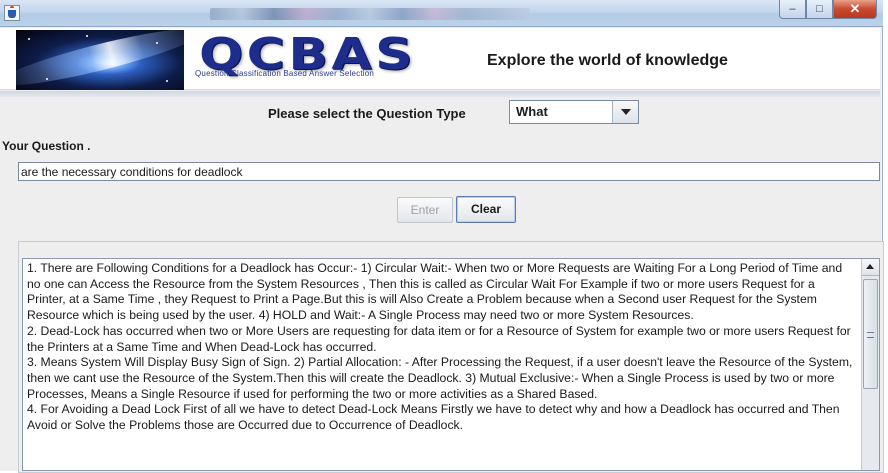 Image resolution: width=888 pixels, height=473 pixels. Describe the element at coordinates (625, 112) in the screenshot. I see `chevron-down-icon` at that location.